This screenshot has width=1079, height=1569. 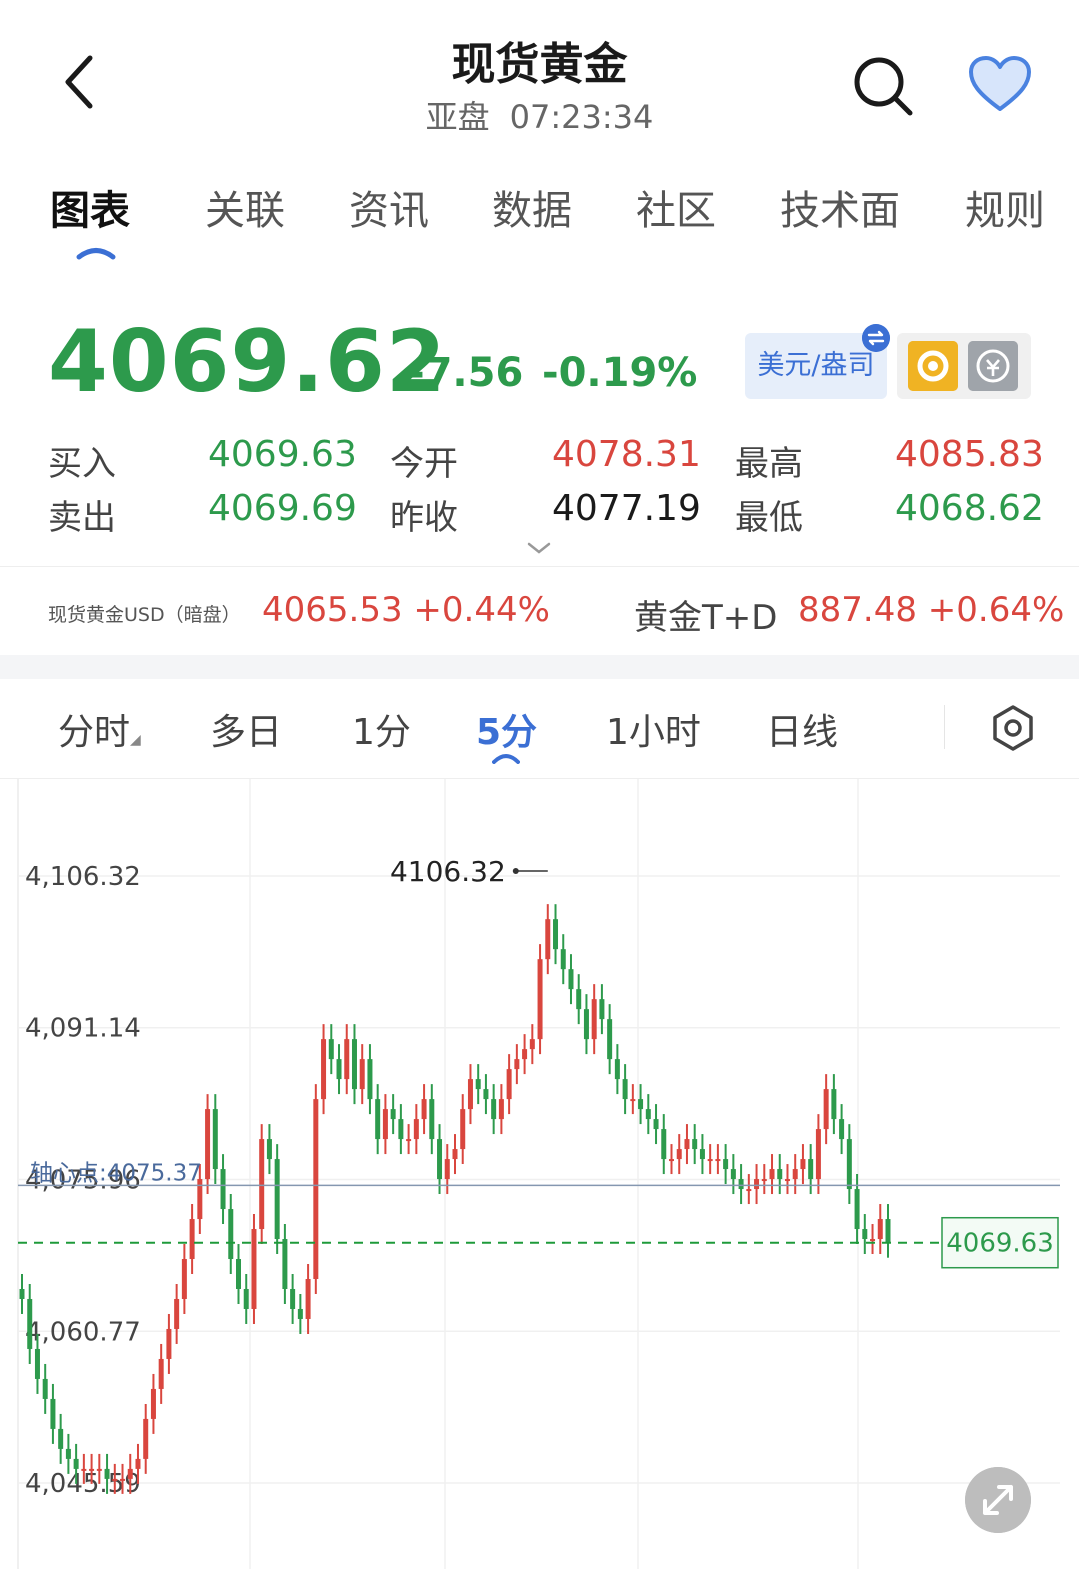 I want to click on tab-rules: 规则, so click(x=1005, y=207).